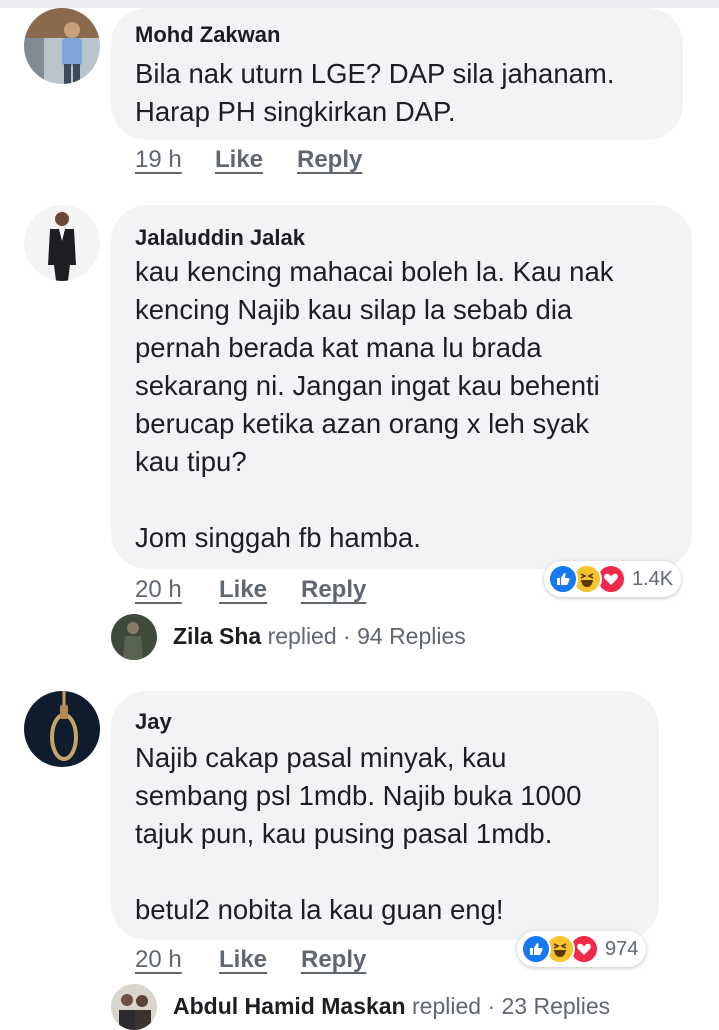 The width and height of the screenshot is (719, 1030). What do you see at coordinates (220, 238) in the screenshot?
I see `comment-author: Jalaluddin Jalak` at bounding box center [220, 238].